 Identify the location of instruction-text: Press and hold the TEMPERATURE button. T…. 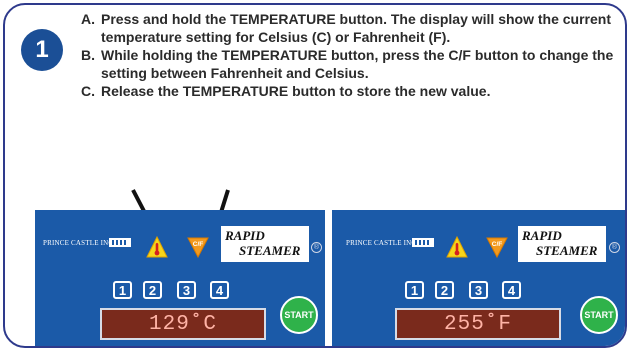
(356, 28).